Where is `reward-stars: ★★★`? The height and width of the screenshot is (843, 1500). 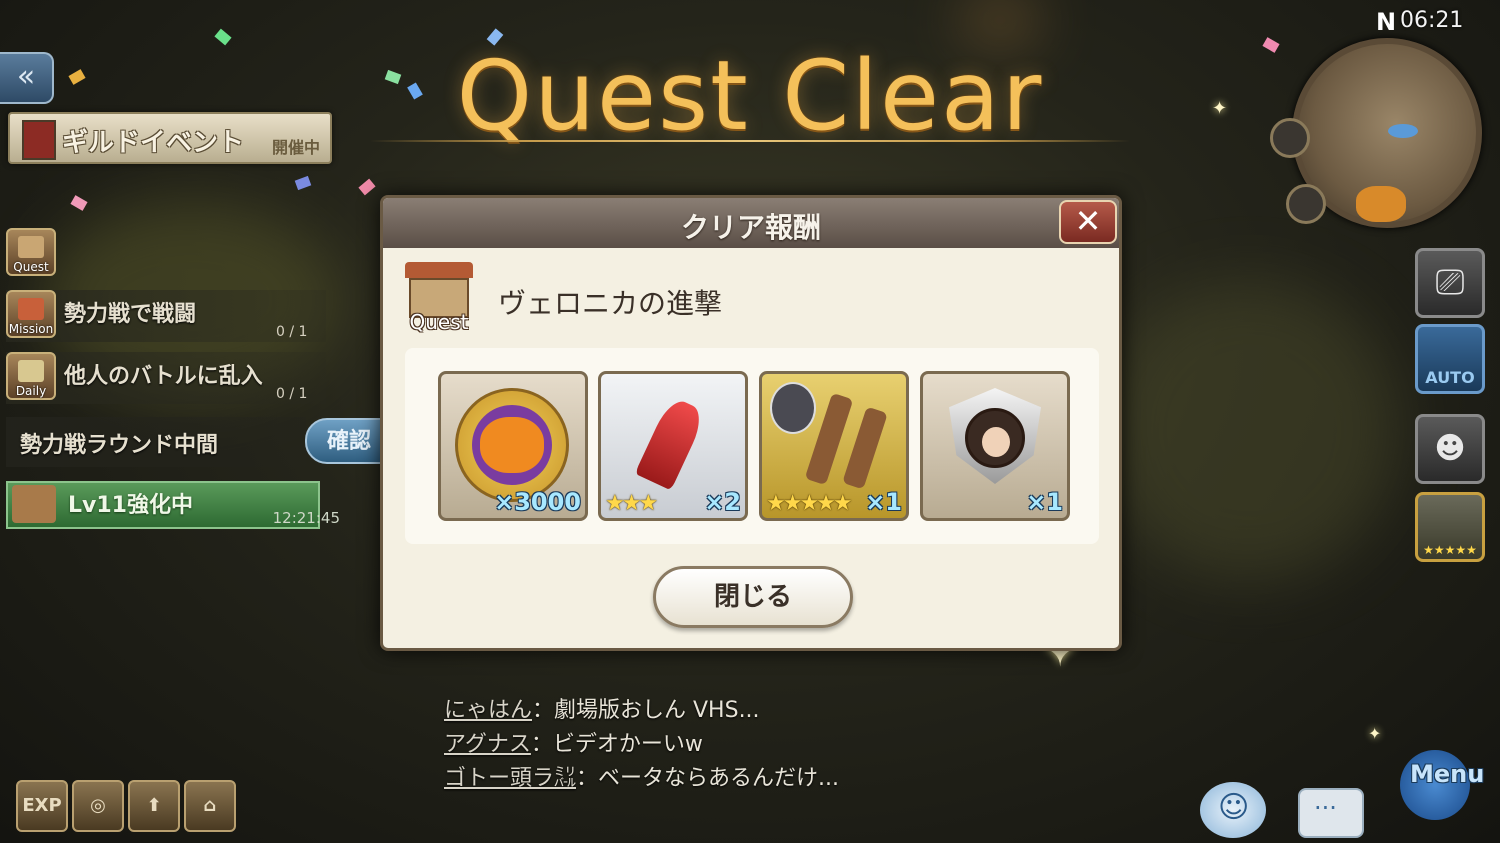
reward-stars: ★★★ is located at coordinates (631, 503).